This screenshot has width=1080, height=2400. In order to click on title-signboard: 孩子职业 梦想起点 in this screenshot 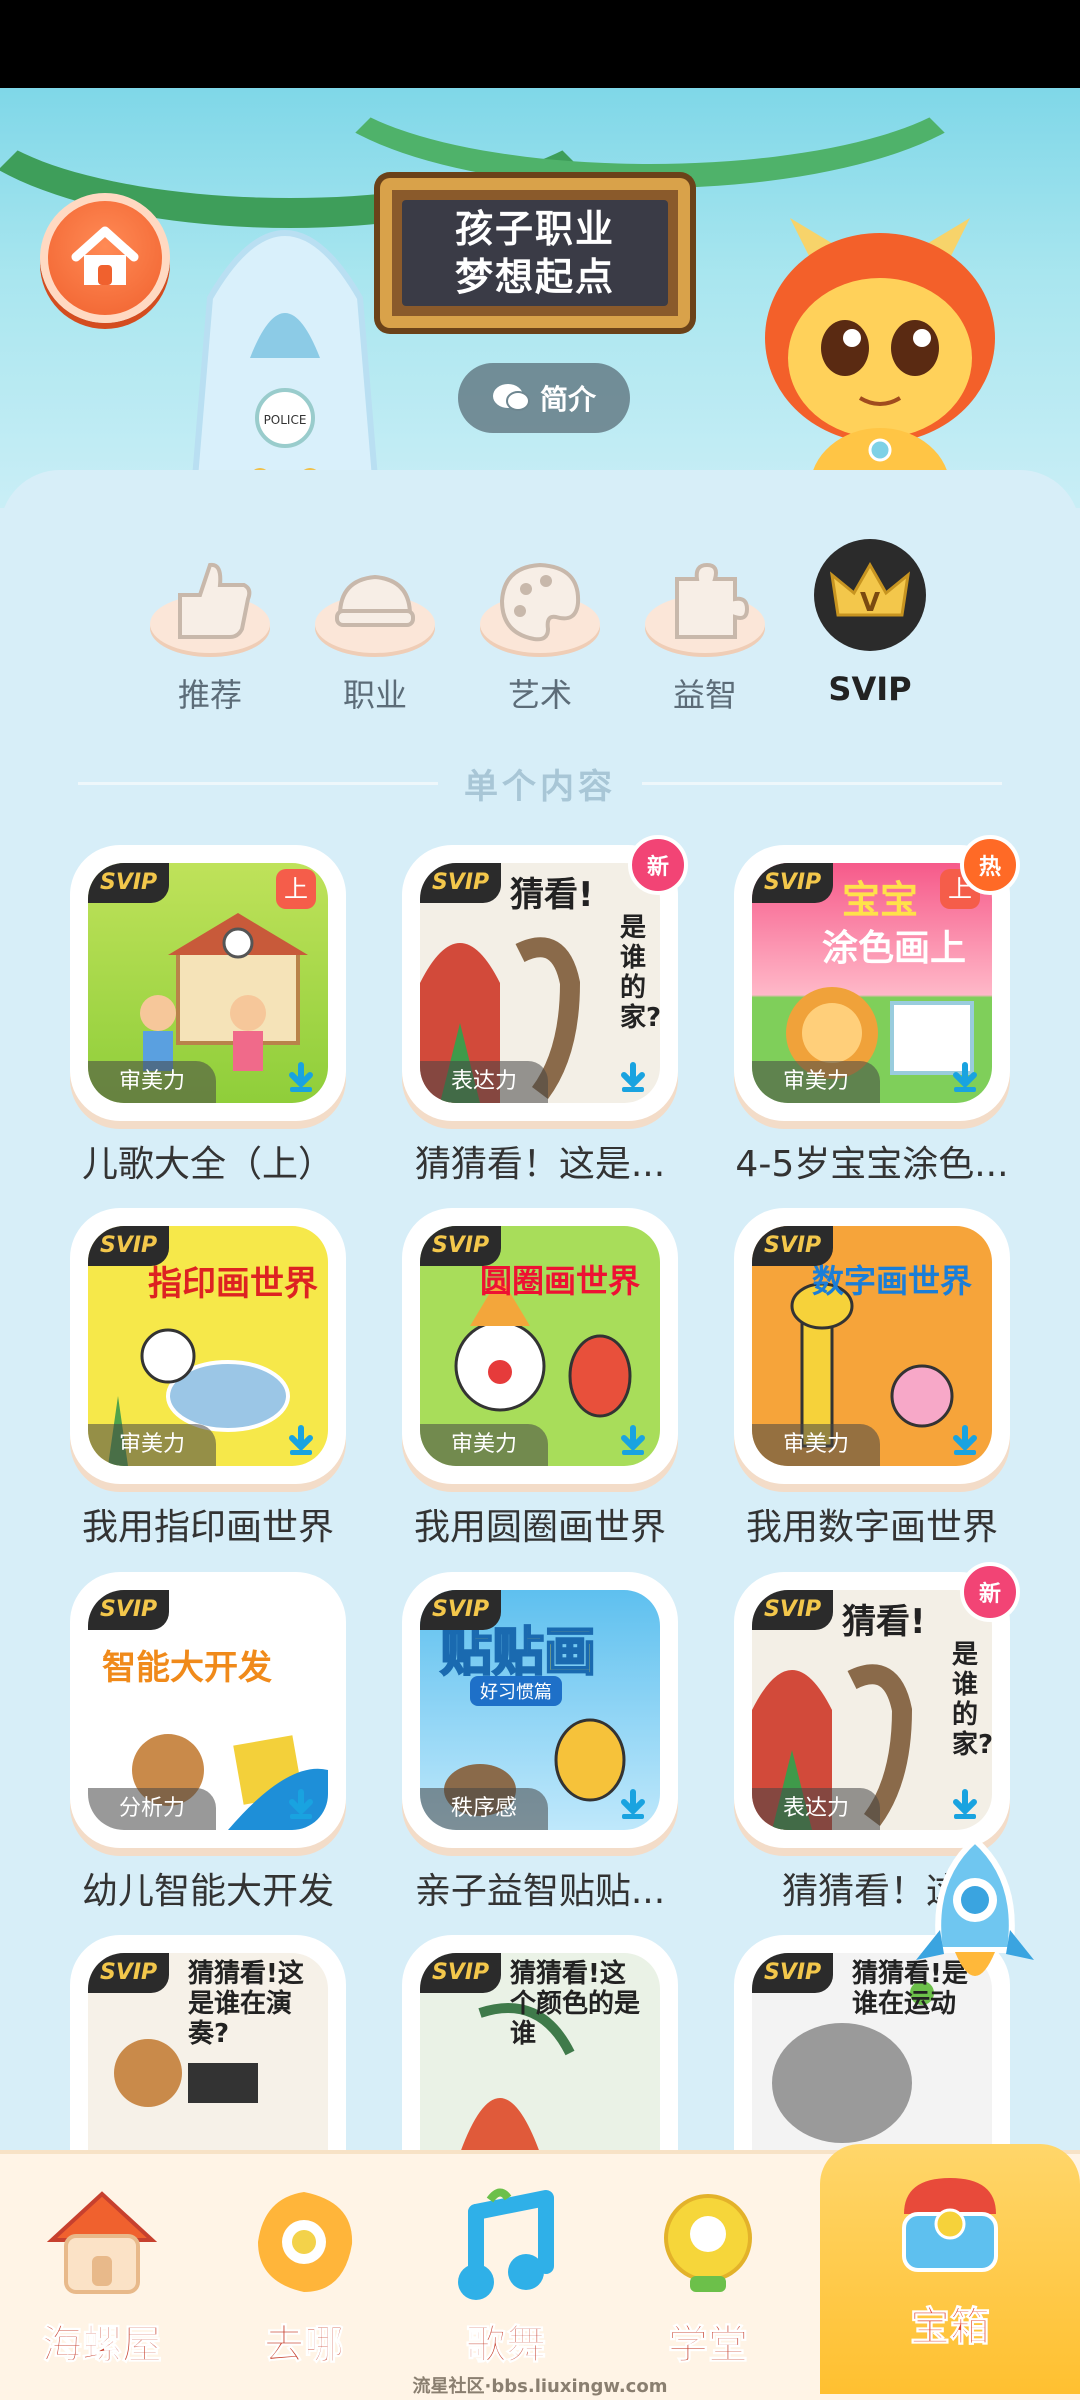, I will do `click(535, 253)`.